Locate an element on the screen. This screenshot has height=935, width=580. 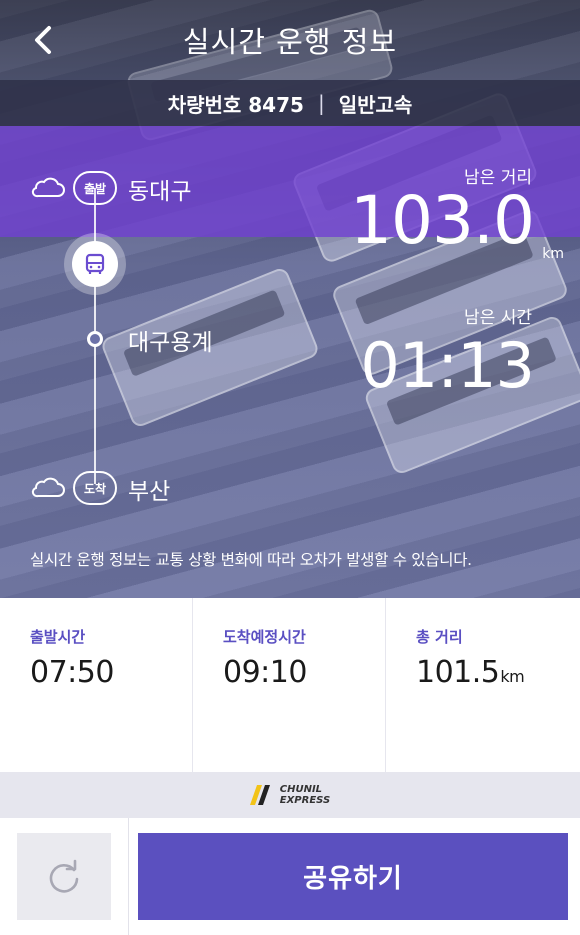
page-title: 실시간 운행 정보 is located at coordinates (290, 42).